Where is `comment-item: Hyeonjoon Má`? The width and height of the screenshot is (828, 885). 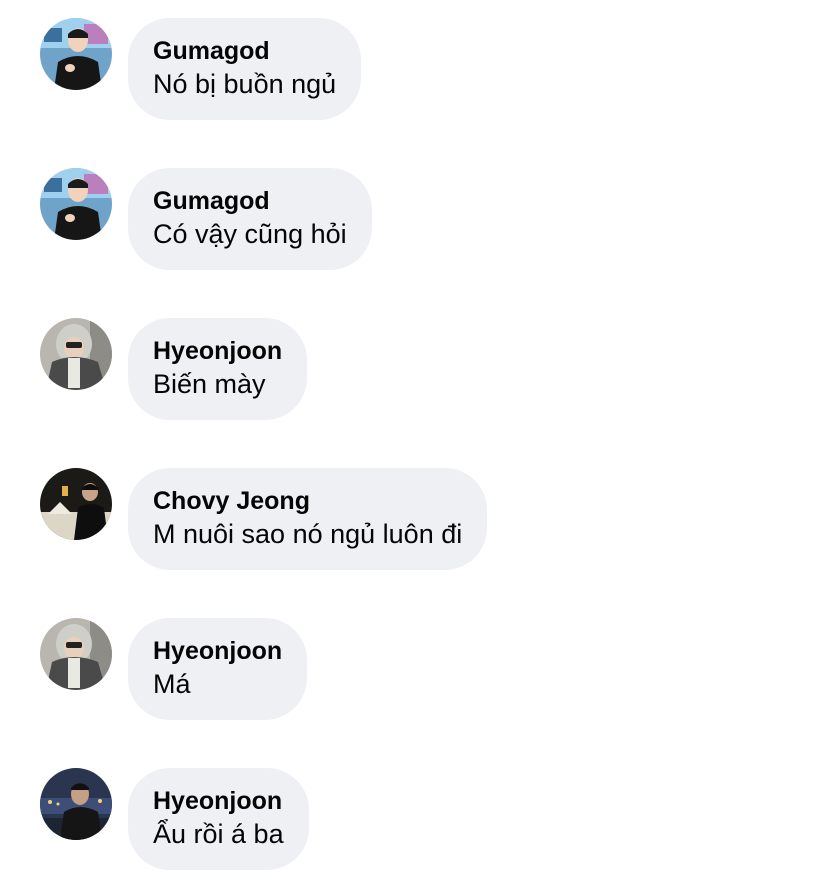 comment-item: Hyeonjoon Má is located at coordinates (414, 669).